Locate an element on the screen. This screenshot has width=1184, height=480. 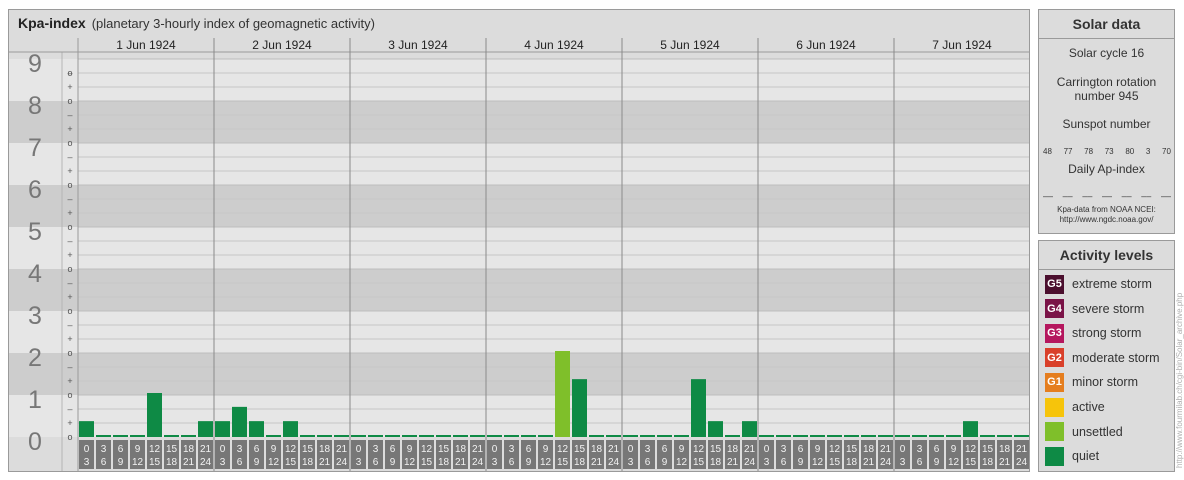
day-label: 2 Jun 1924 is located at coordinates (282, 45).